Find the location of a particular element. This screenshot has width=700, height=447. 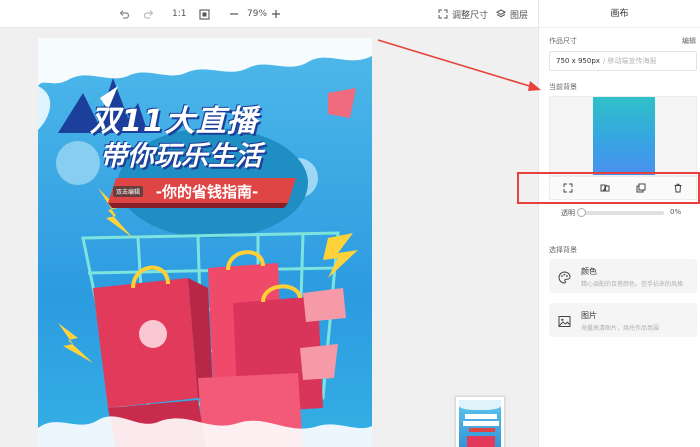

image-bg-option: 图片 海量高清图片，烘托作品氛围 is located at coordinates (623, 320).